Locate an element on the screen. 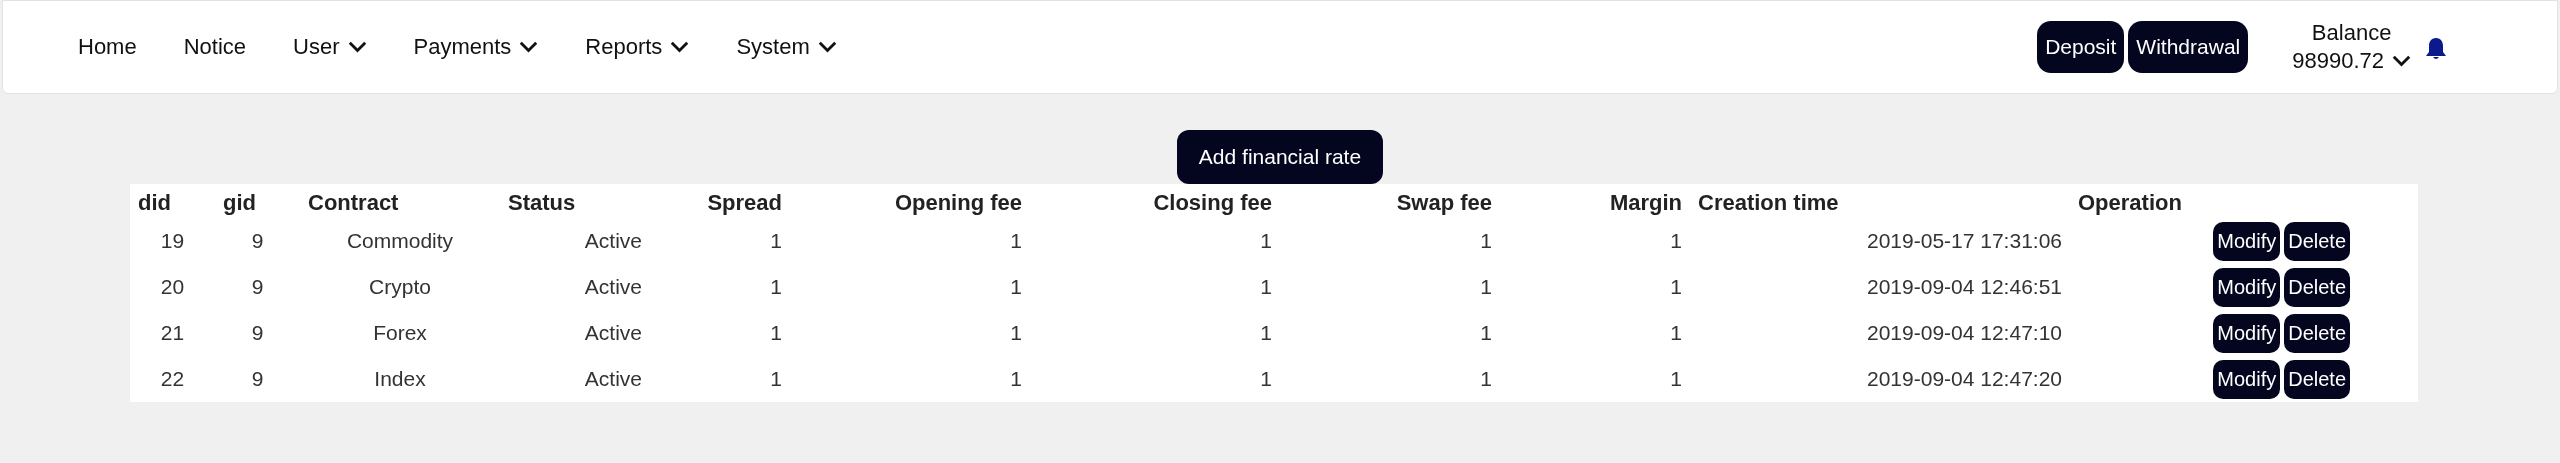 The width and height of the screenshot is (2560, 463). column-header: Creation time is located at coordinates (1880, 201).